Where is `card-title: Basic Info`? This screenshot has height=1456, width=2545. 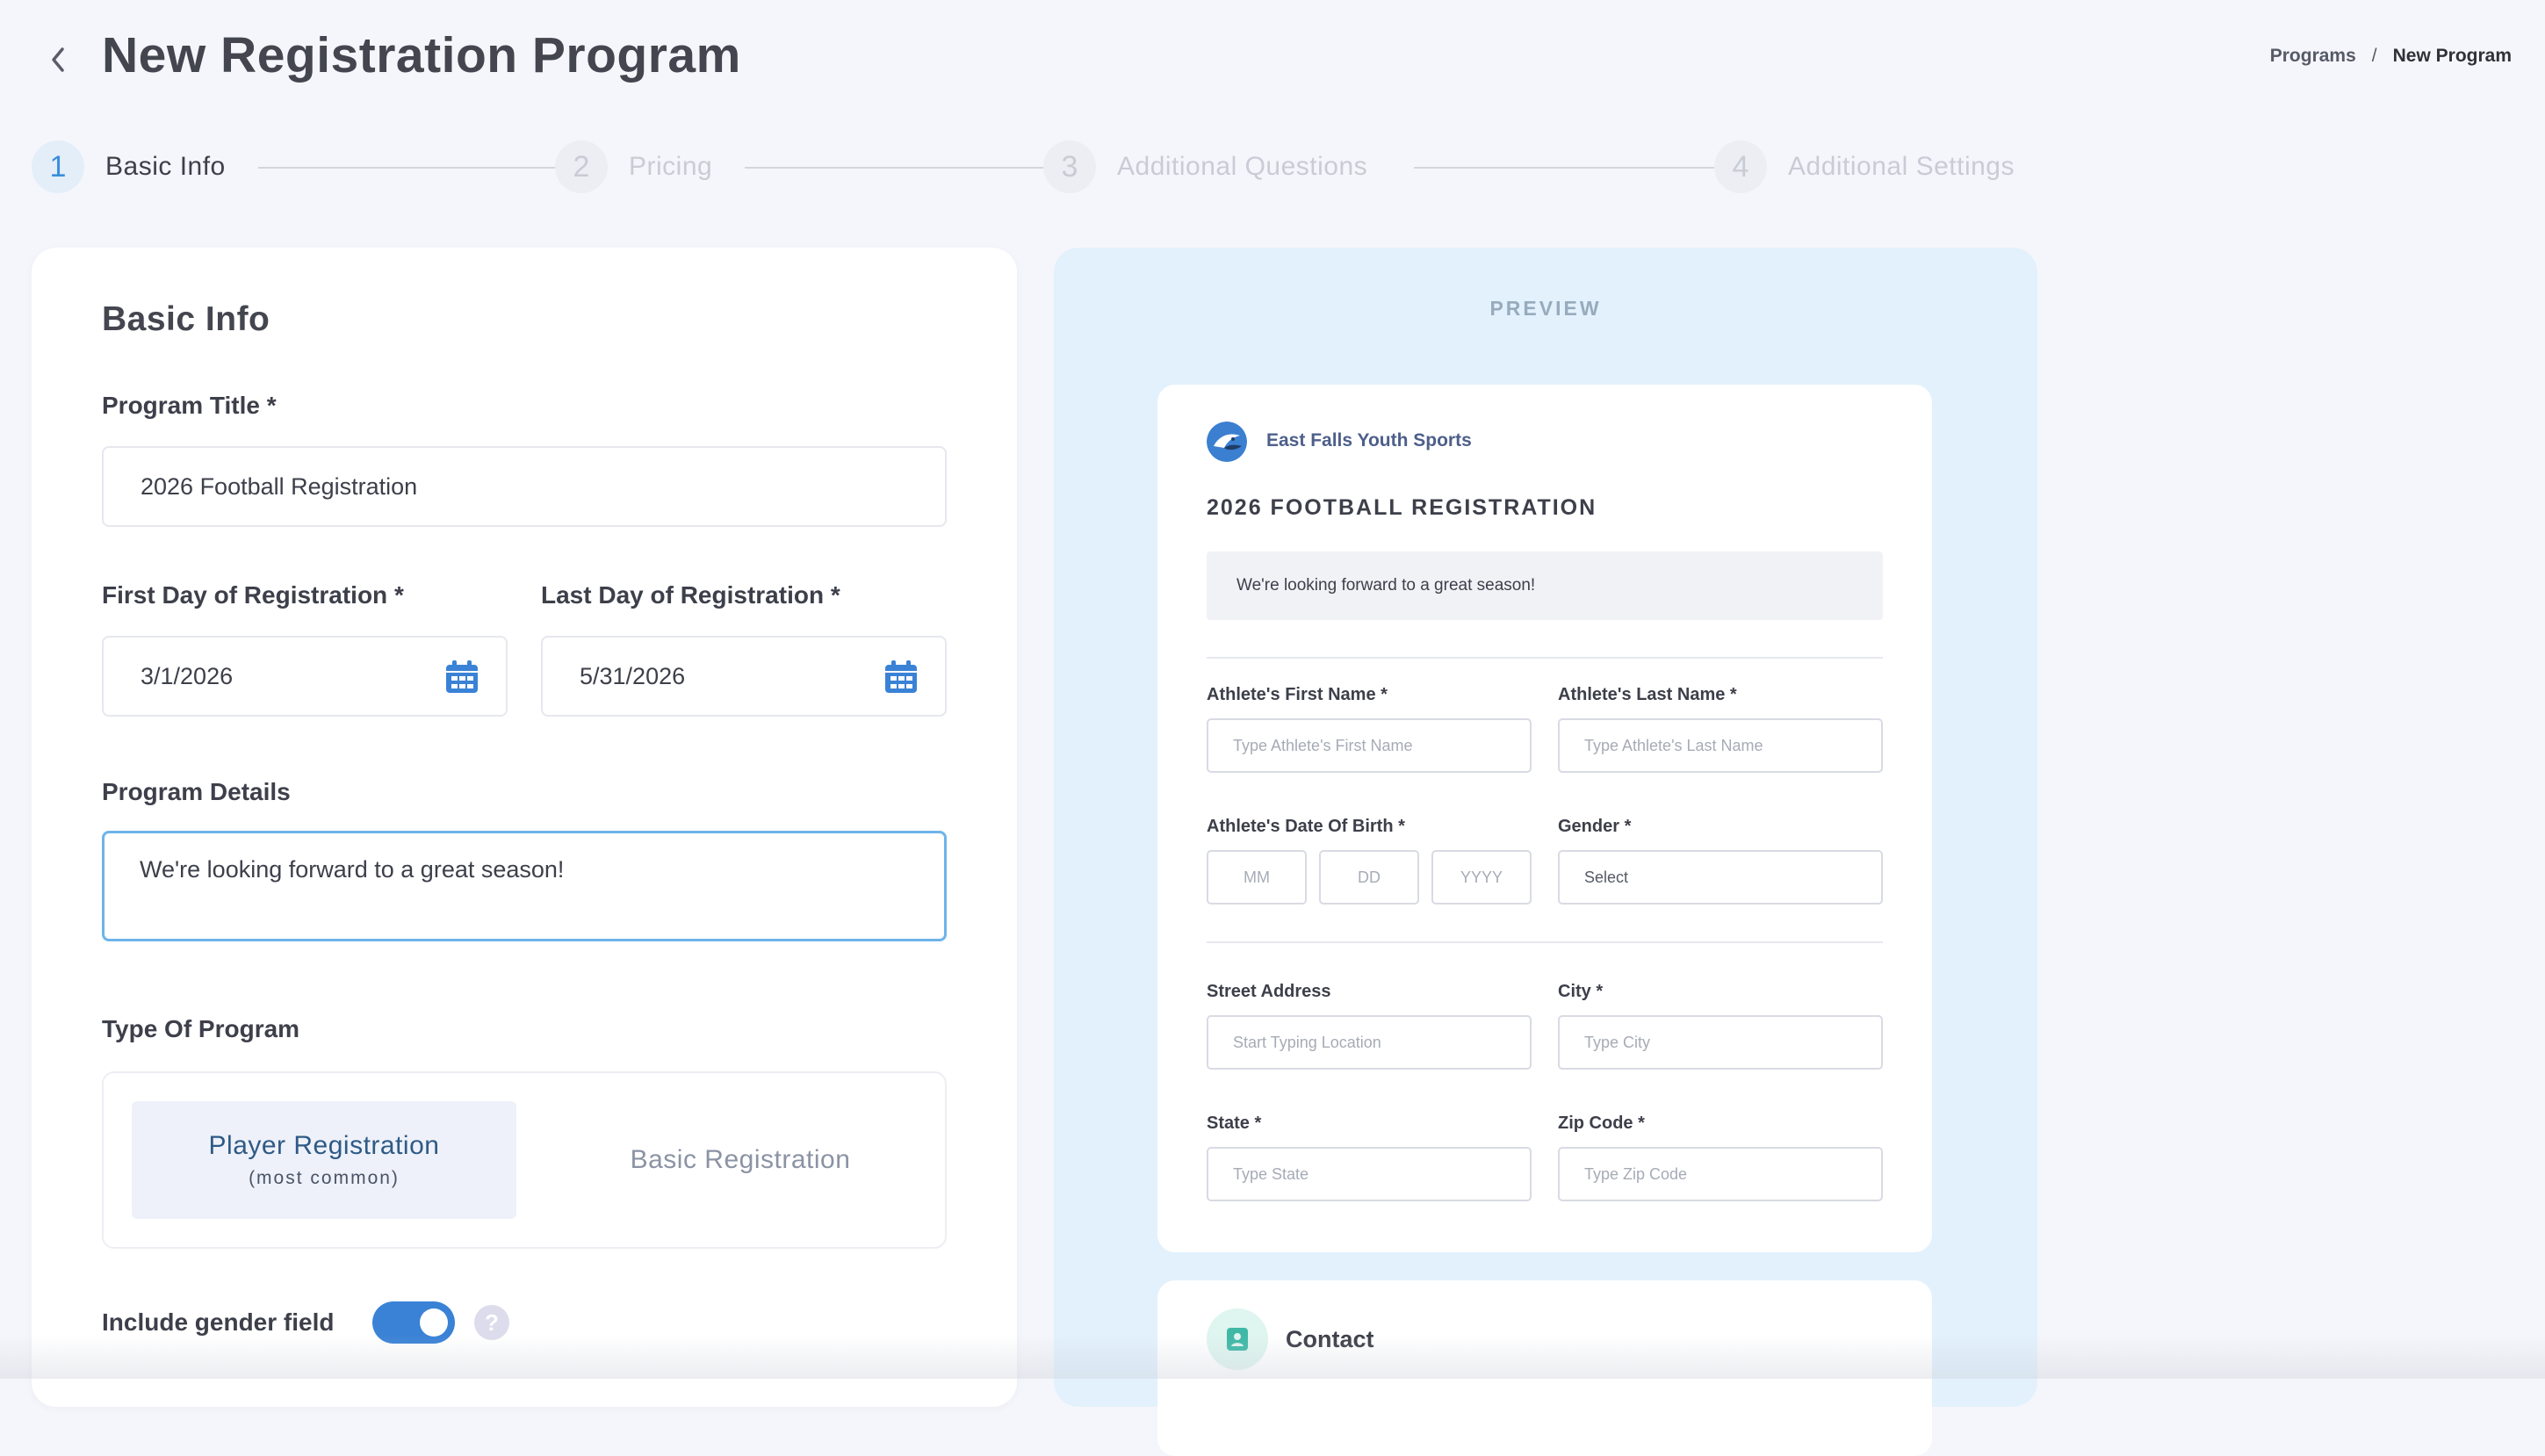
card-title: Basic Info is located at coordinates (186, 319).